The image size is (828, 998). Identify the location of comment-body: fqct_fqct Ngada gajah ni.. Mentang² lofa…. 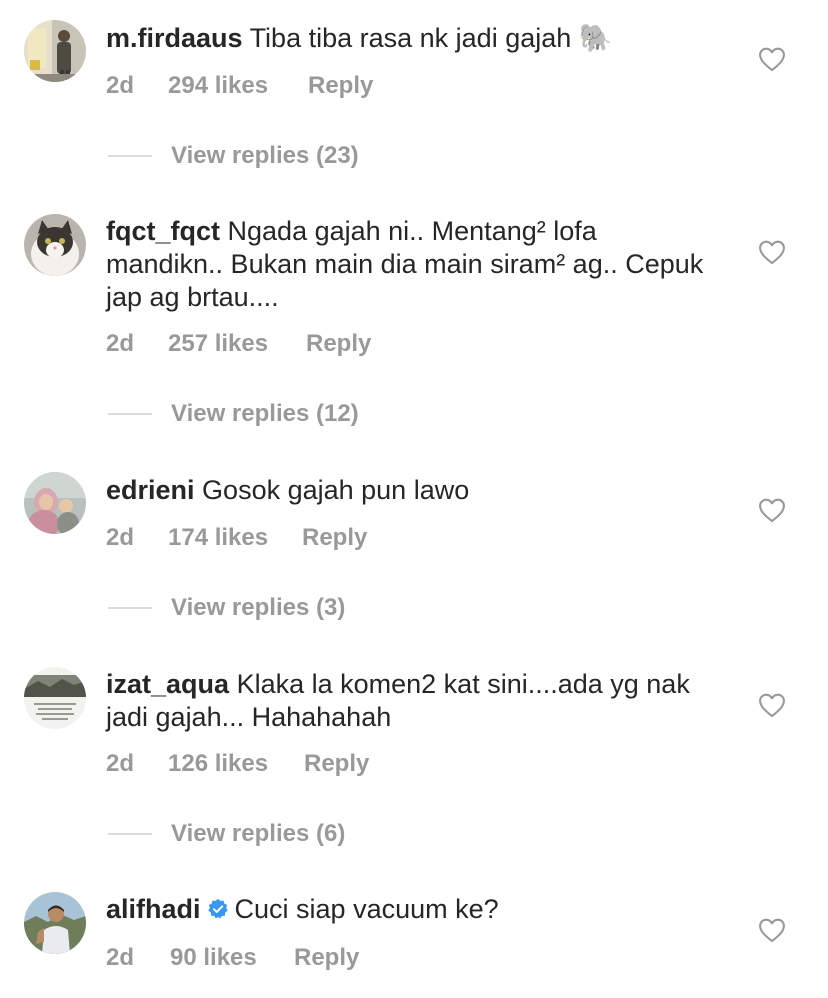
(406, 264).